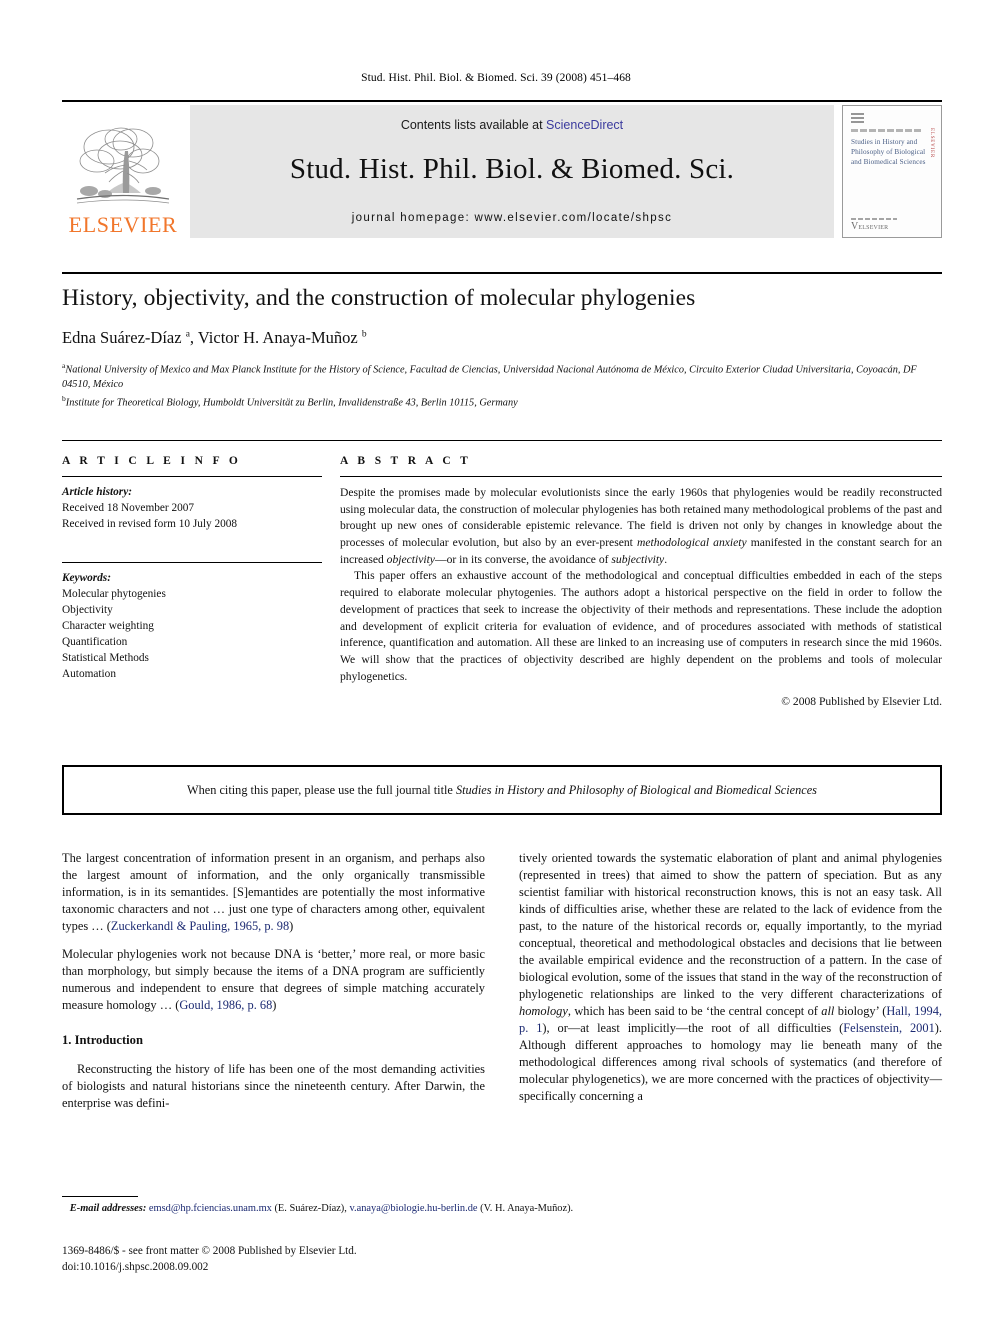 The image size is (992, 1323). What do you see at coordinates (89, 674) in the screenshot?
I see `keyword-item: Automation` at bounding box center [89, 674].